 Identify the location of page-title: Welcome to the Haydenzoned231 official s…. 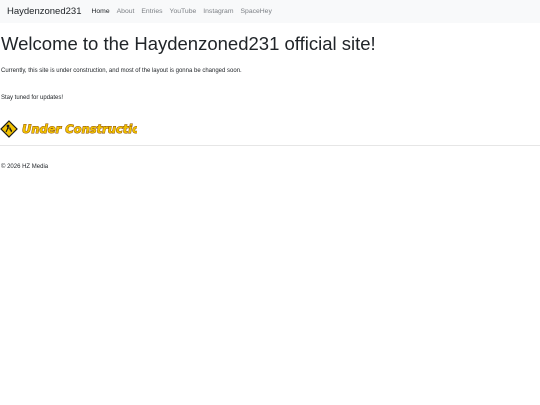
(188, 43).